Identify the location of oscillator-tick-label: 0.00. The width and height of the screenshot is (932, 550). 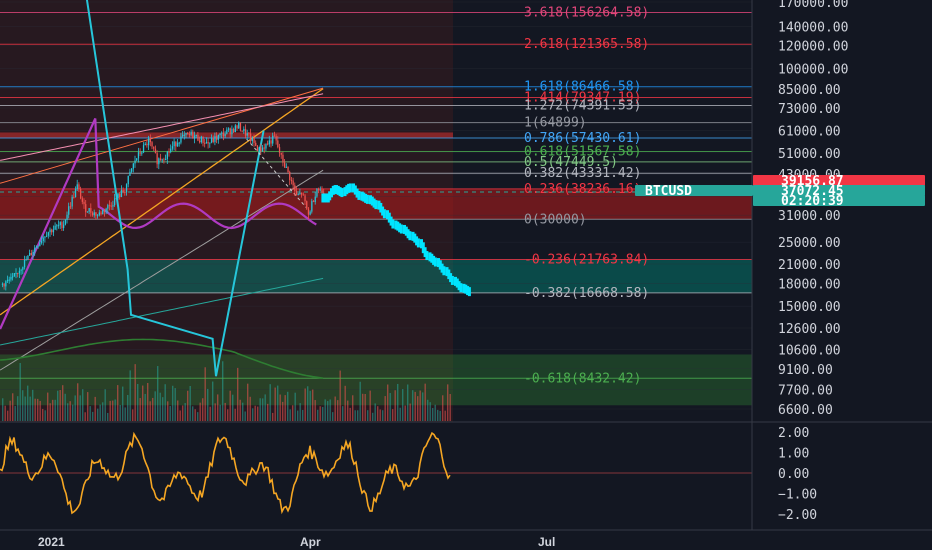
(793, 474).